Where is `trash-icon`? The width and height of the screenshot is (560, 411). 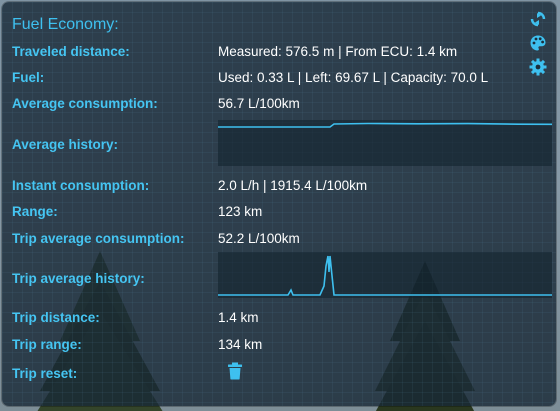 trash-icon is located at coordinates (235, 371).